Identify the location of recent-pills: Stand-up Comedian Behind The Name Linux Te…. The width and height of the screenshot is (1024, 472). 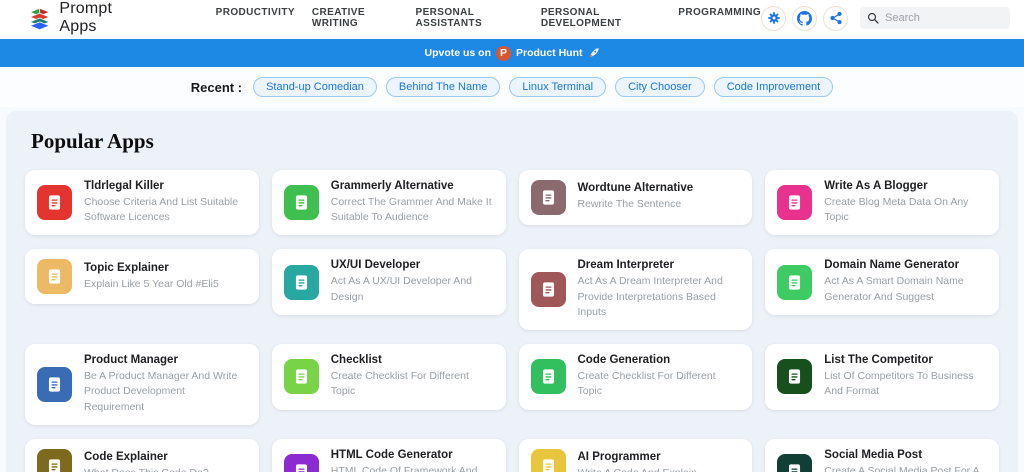
(543, 87).